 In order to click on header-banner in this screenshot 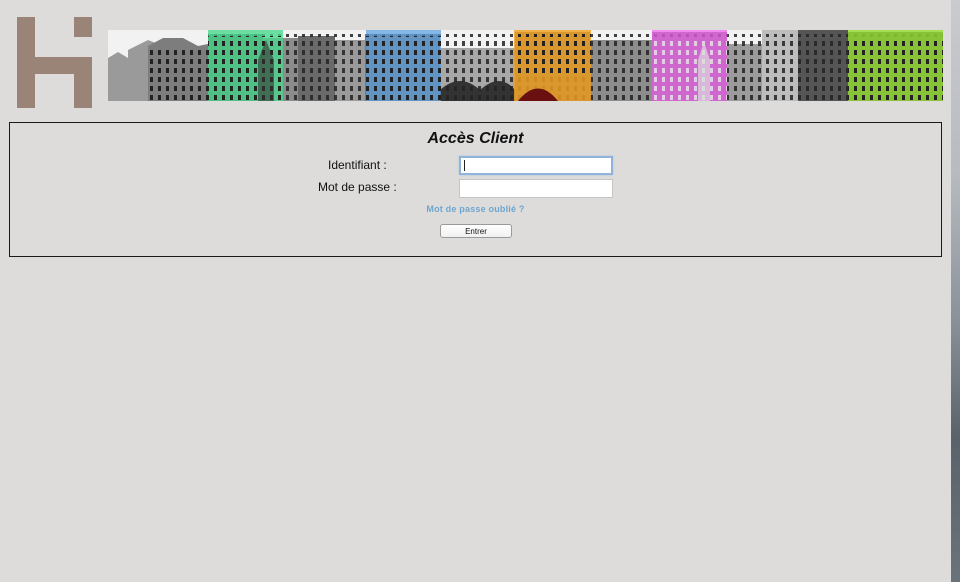, I will do `click(525, 65)`.